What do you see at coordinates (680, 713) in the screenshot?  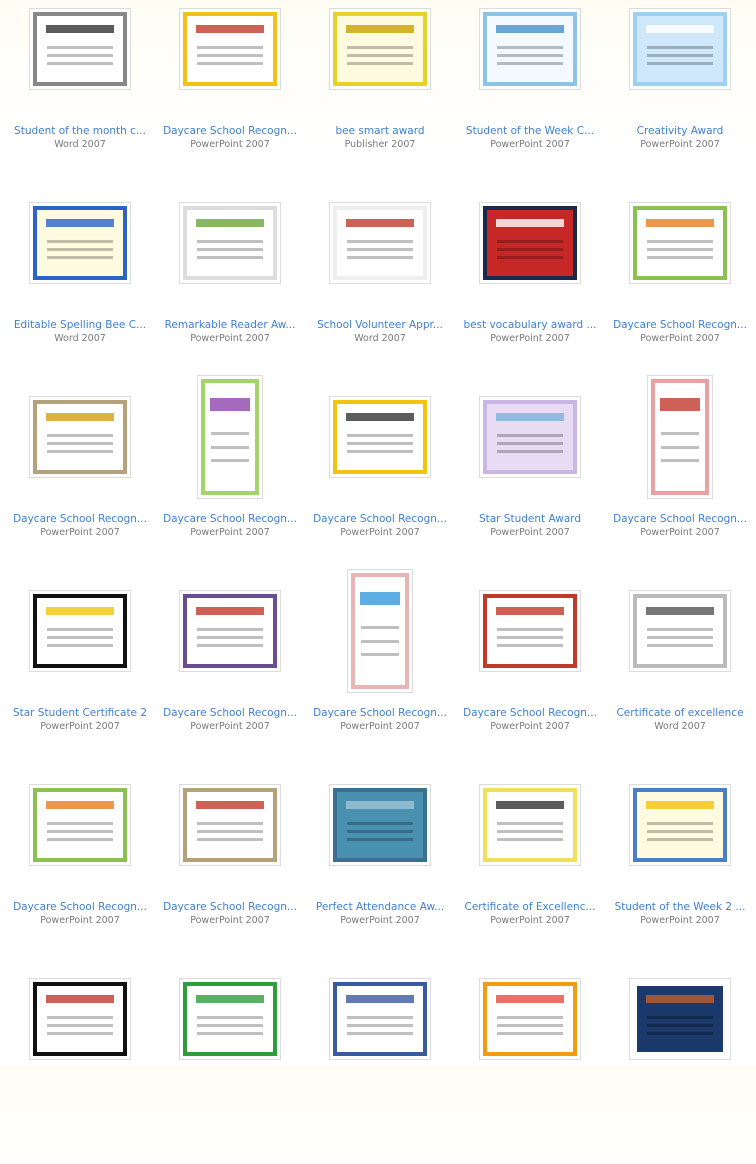 I see `template-title: Certificate of excellence` at bounding box center [680, 713].